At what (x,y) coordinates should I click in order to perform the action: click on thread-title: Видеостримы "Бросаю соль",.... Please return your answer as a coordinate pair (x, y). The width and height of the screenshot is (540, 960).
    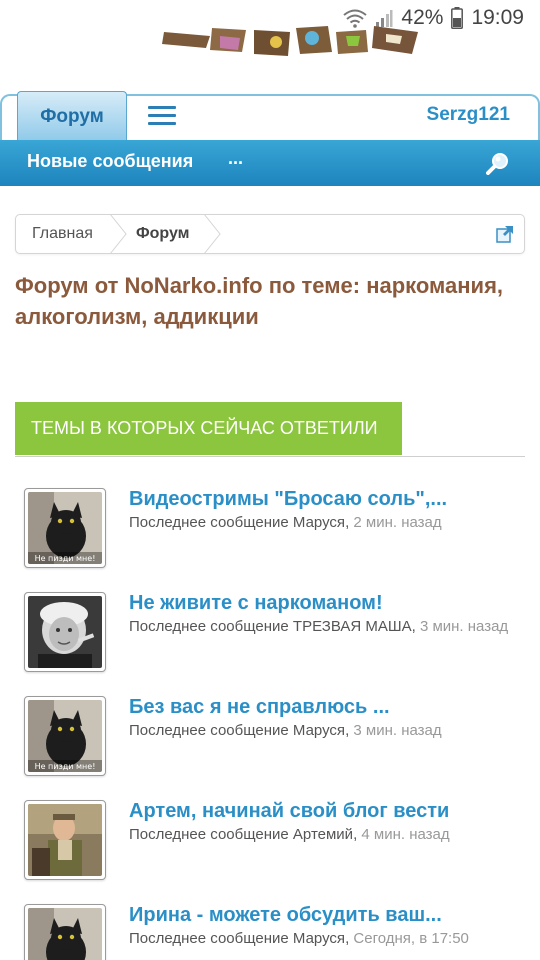
    Looking at the image, I should click on (288, 499).